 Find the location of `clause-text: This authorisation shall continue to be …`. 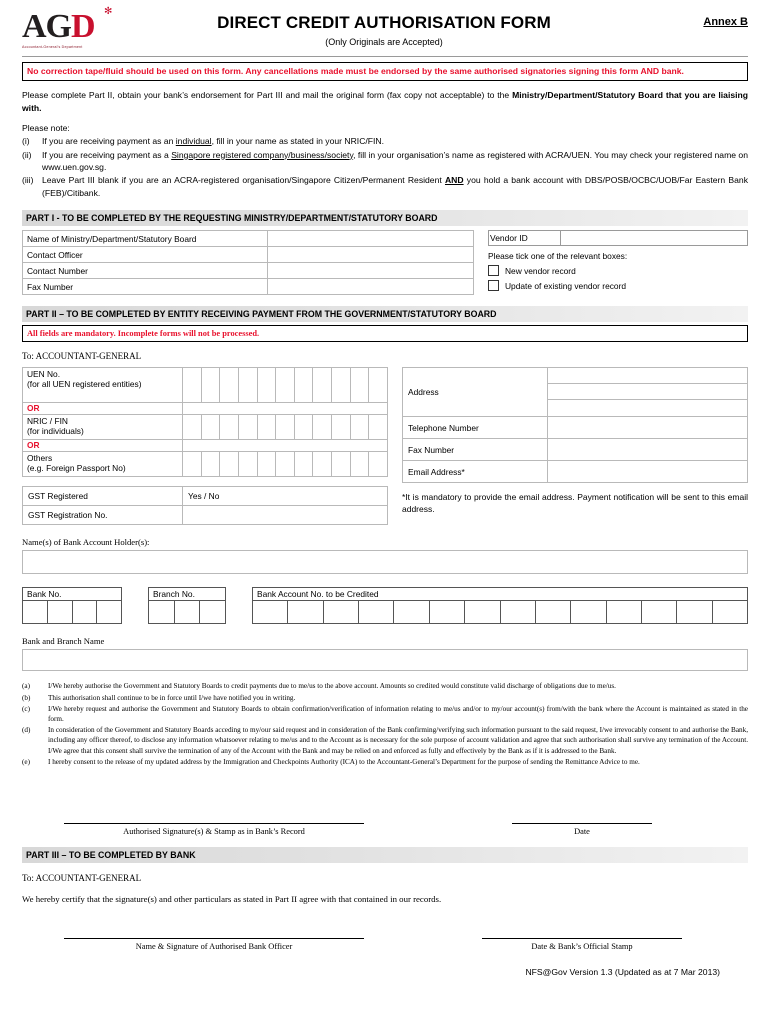

clause-text: This authorisation shall continue to be … is located at coordinates (172, 697).